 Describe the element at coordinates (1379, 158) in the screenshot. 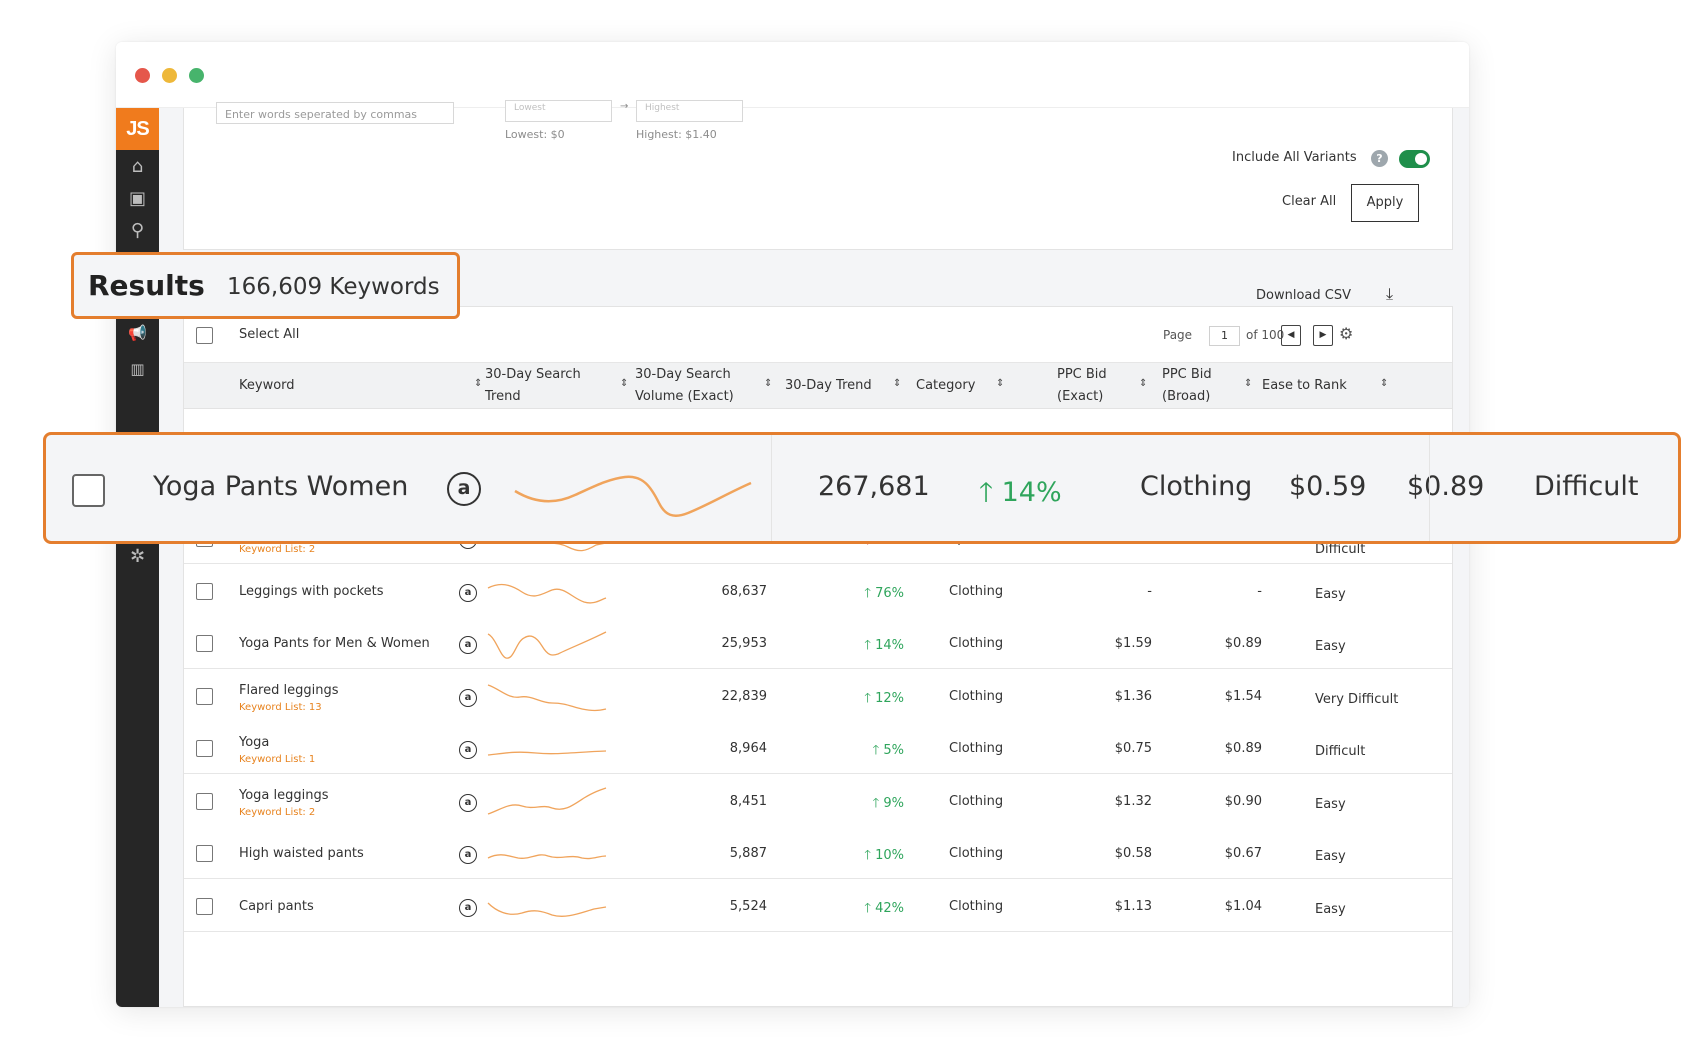

I see `help-icon: ?` at that location.